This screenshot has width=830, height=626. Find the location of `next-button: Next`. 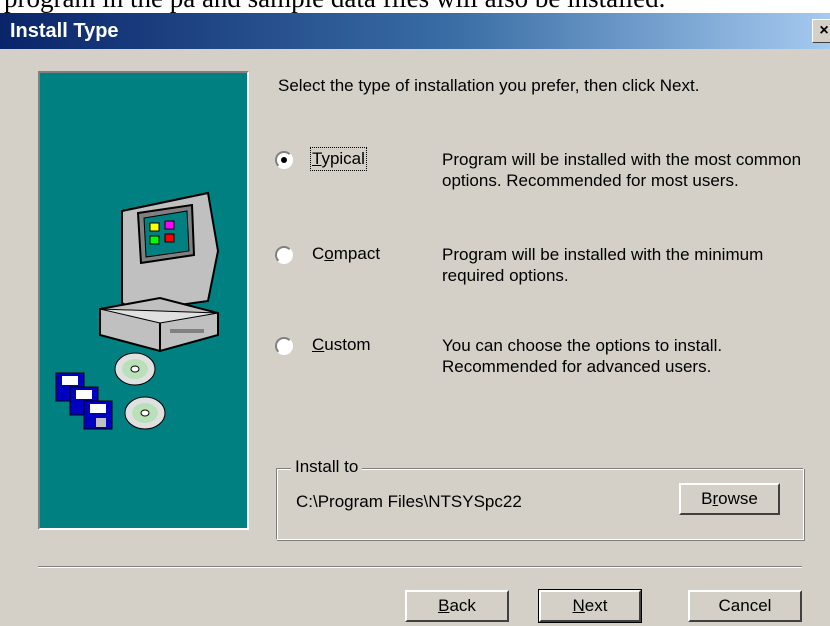

next-button: Next is located at coordinates (590, 606).